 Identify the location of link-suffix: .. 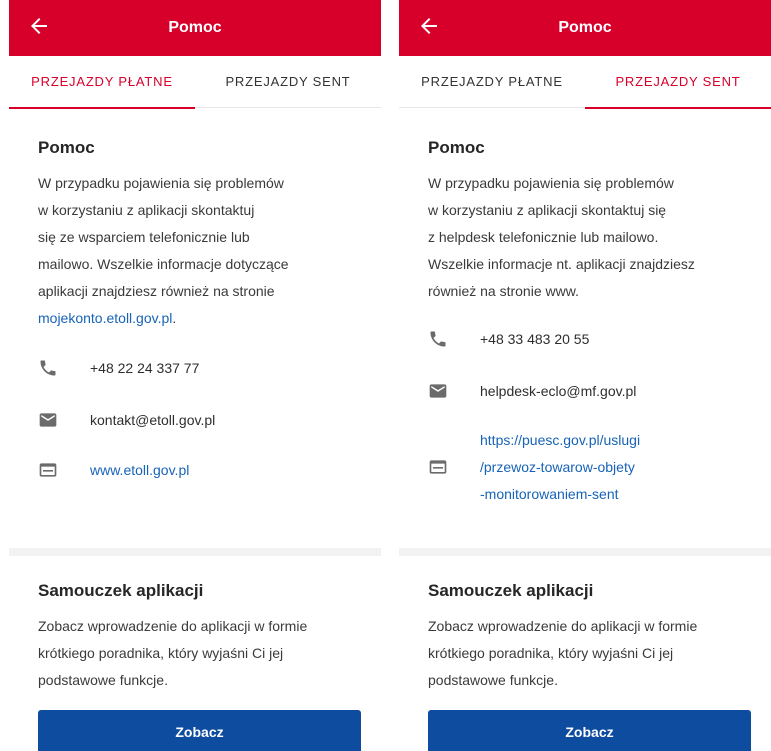
(174, 318).